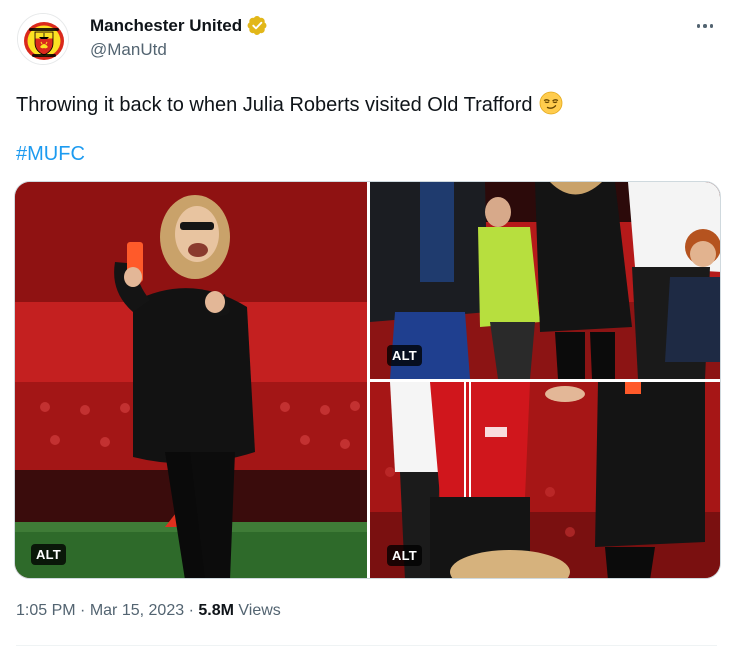 The image size is (731, 662). What do you see at coordinates (216, 610) in the screenshot?
I see `views-count: 5.8M` at bounding box center [216, 610].